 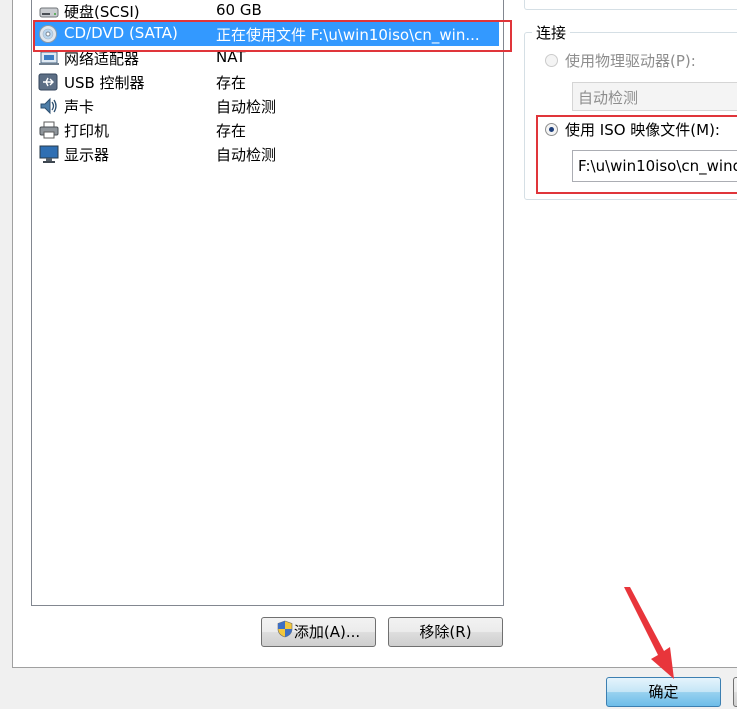 What do you see at coordinates (79, 107) in the screenshot?
I see `device-name: 声卡` at bounding box center [79, 107].